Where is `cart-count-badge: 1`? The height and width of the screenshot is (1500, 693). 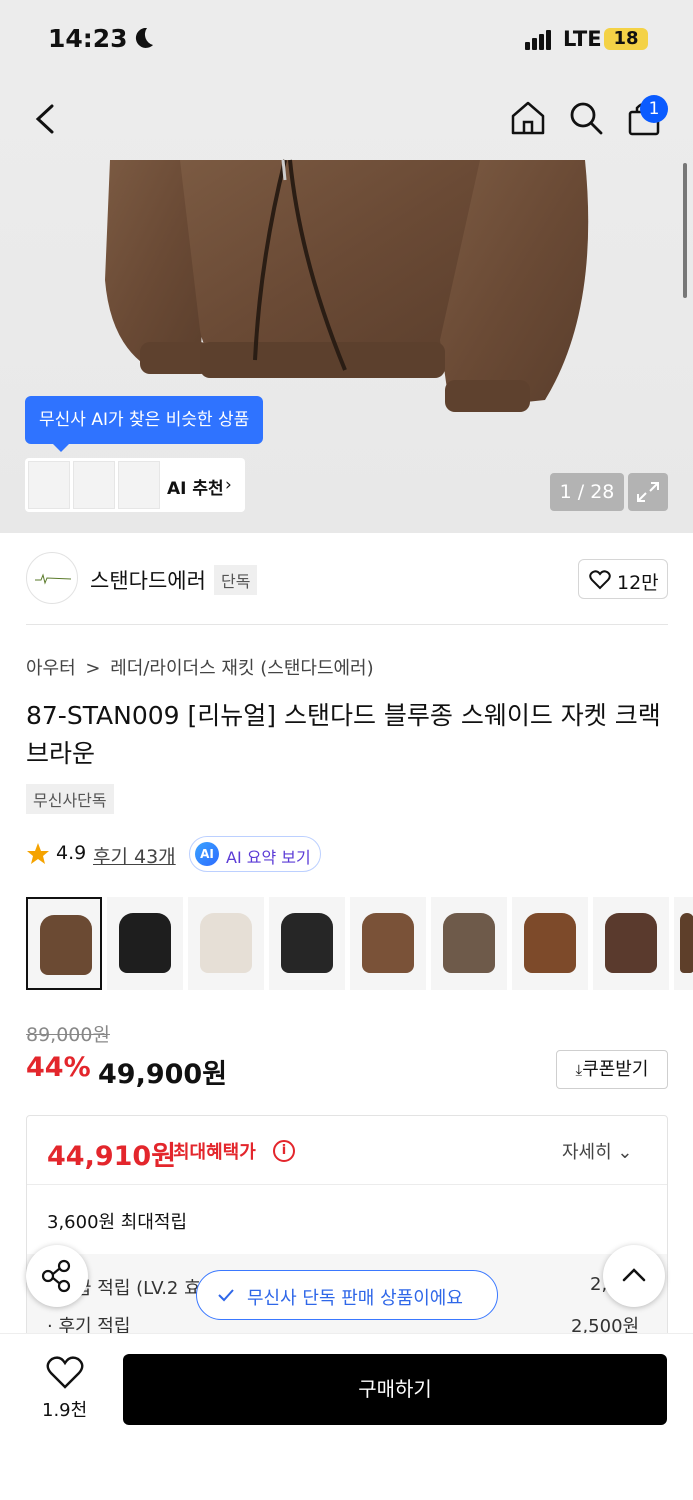
cart-count-badge: 1 is located at coordinates (654, 109).